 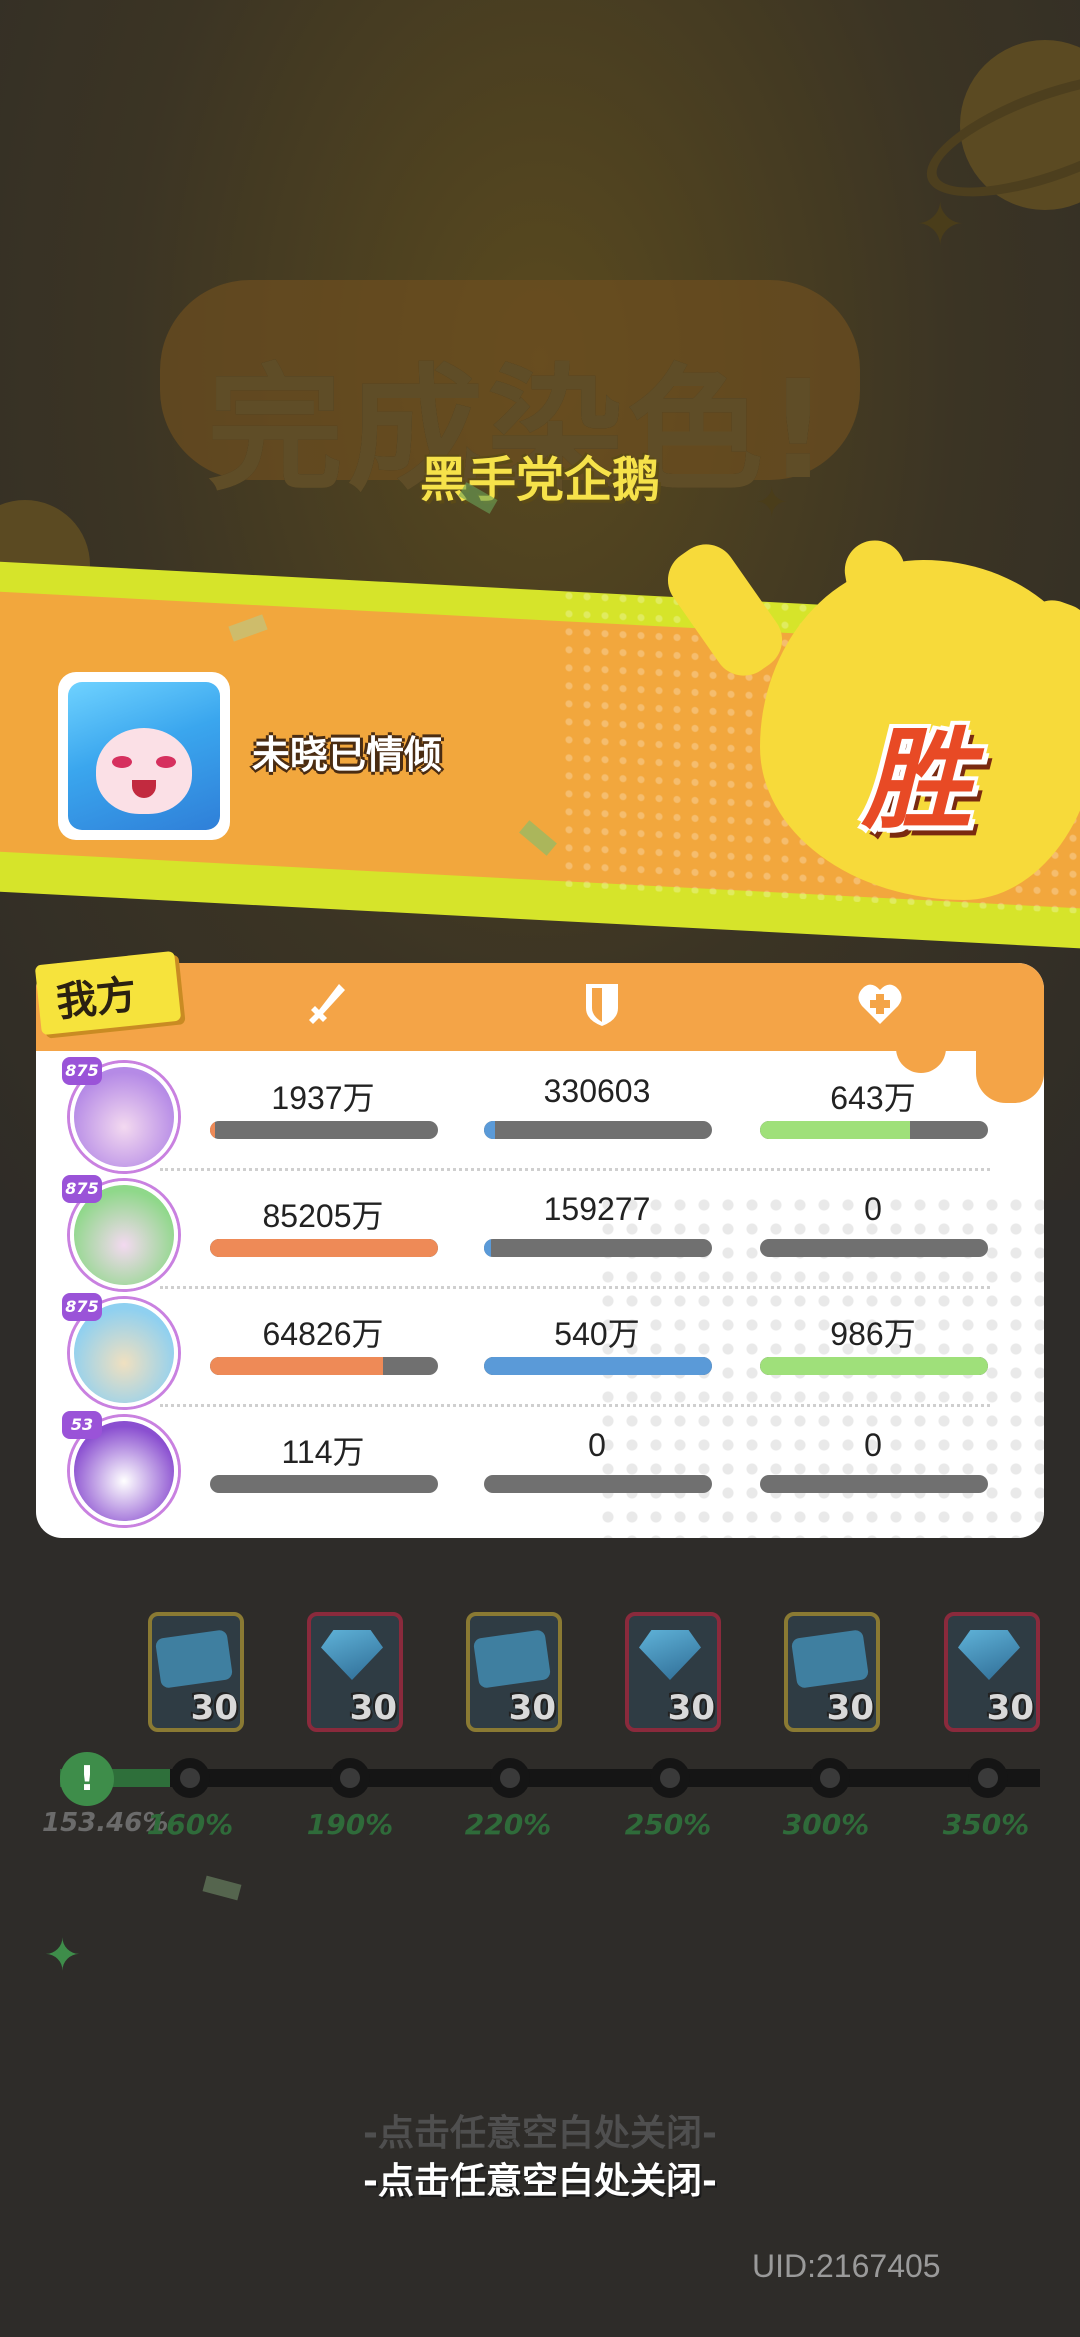 What do you see at coordinates (597, 1445) in the screenshot?
I see `defense-value: 0` at bounding box center [597, 1445].